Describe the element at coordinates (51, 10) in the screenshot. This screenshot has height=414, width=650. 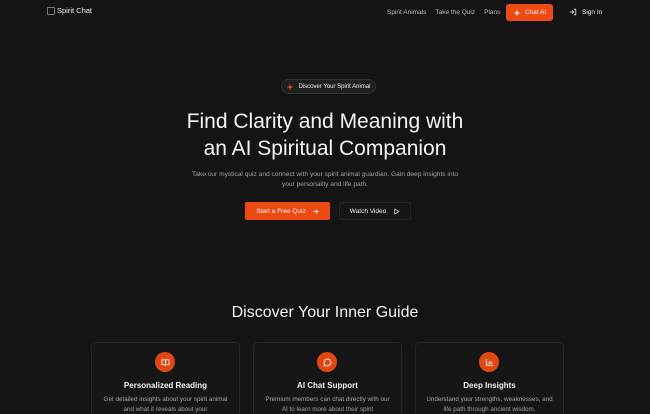
I see `broken-image-icon` at that location.